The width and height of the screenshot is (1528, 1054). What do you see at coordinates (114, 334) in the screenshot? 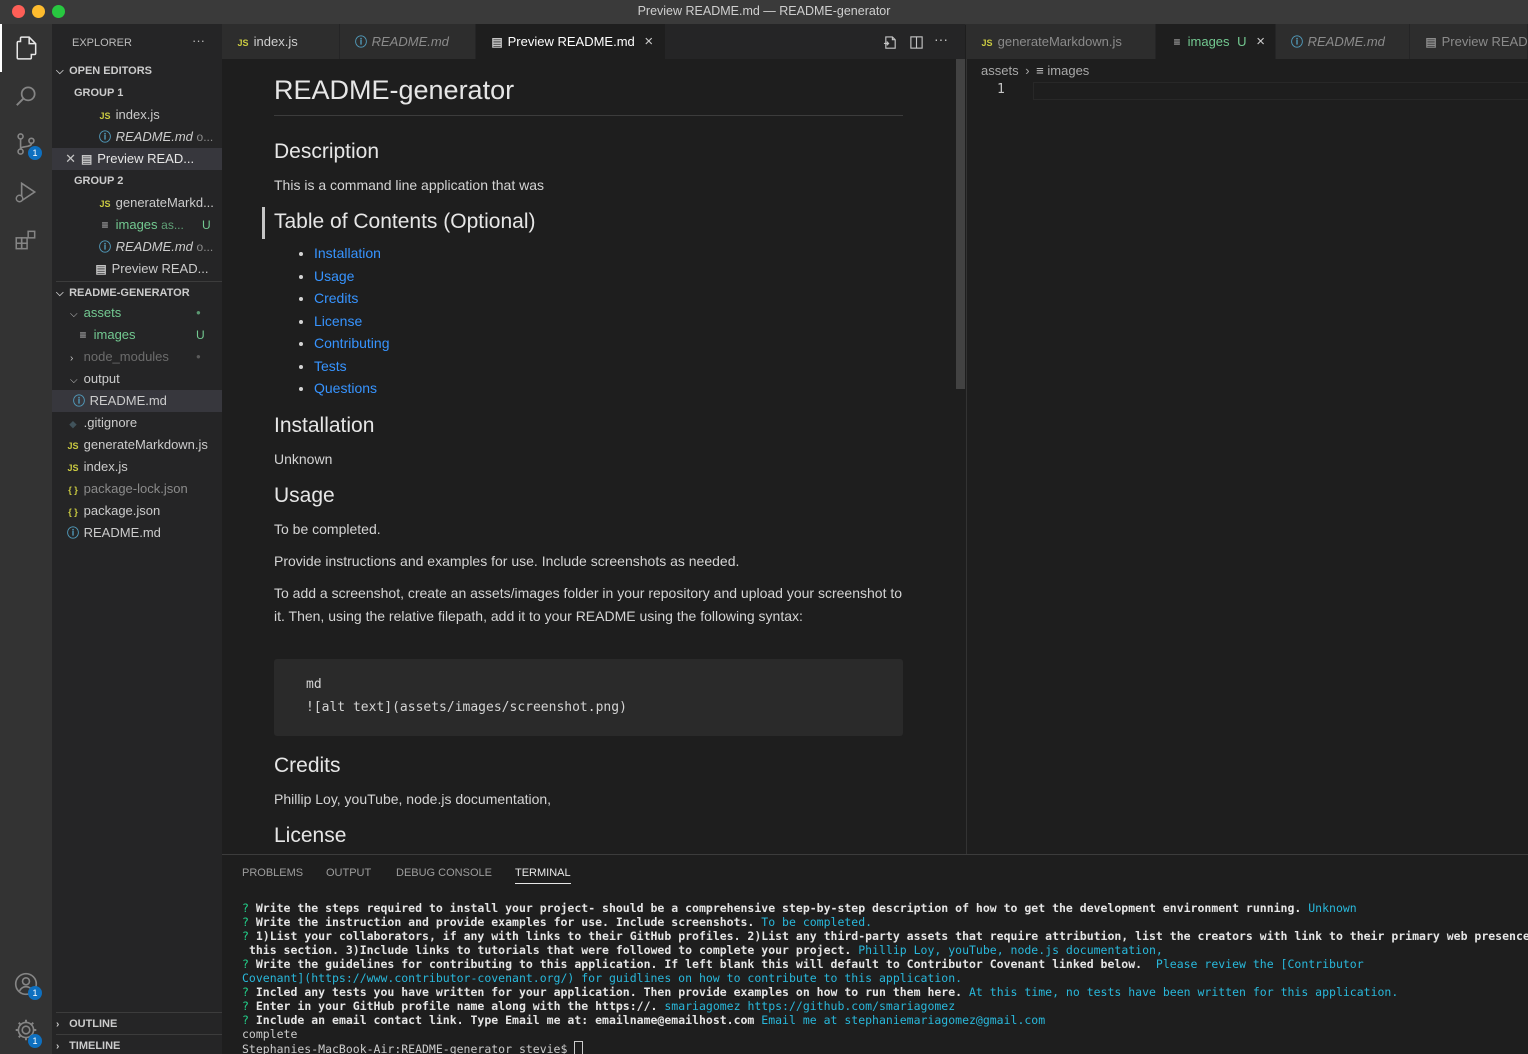
I see `tree-label: images` at bounding box center [114, 334].